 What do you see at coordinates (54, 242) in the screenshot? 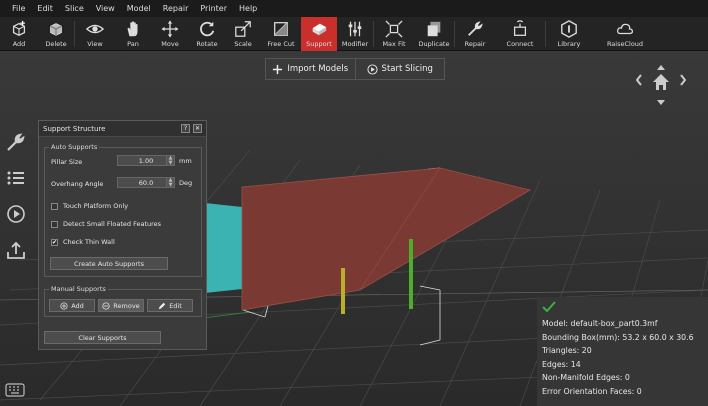
I see `checkmark-icon: ✔` at bounding box center [54, 242].